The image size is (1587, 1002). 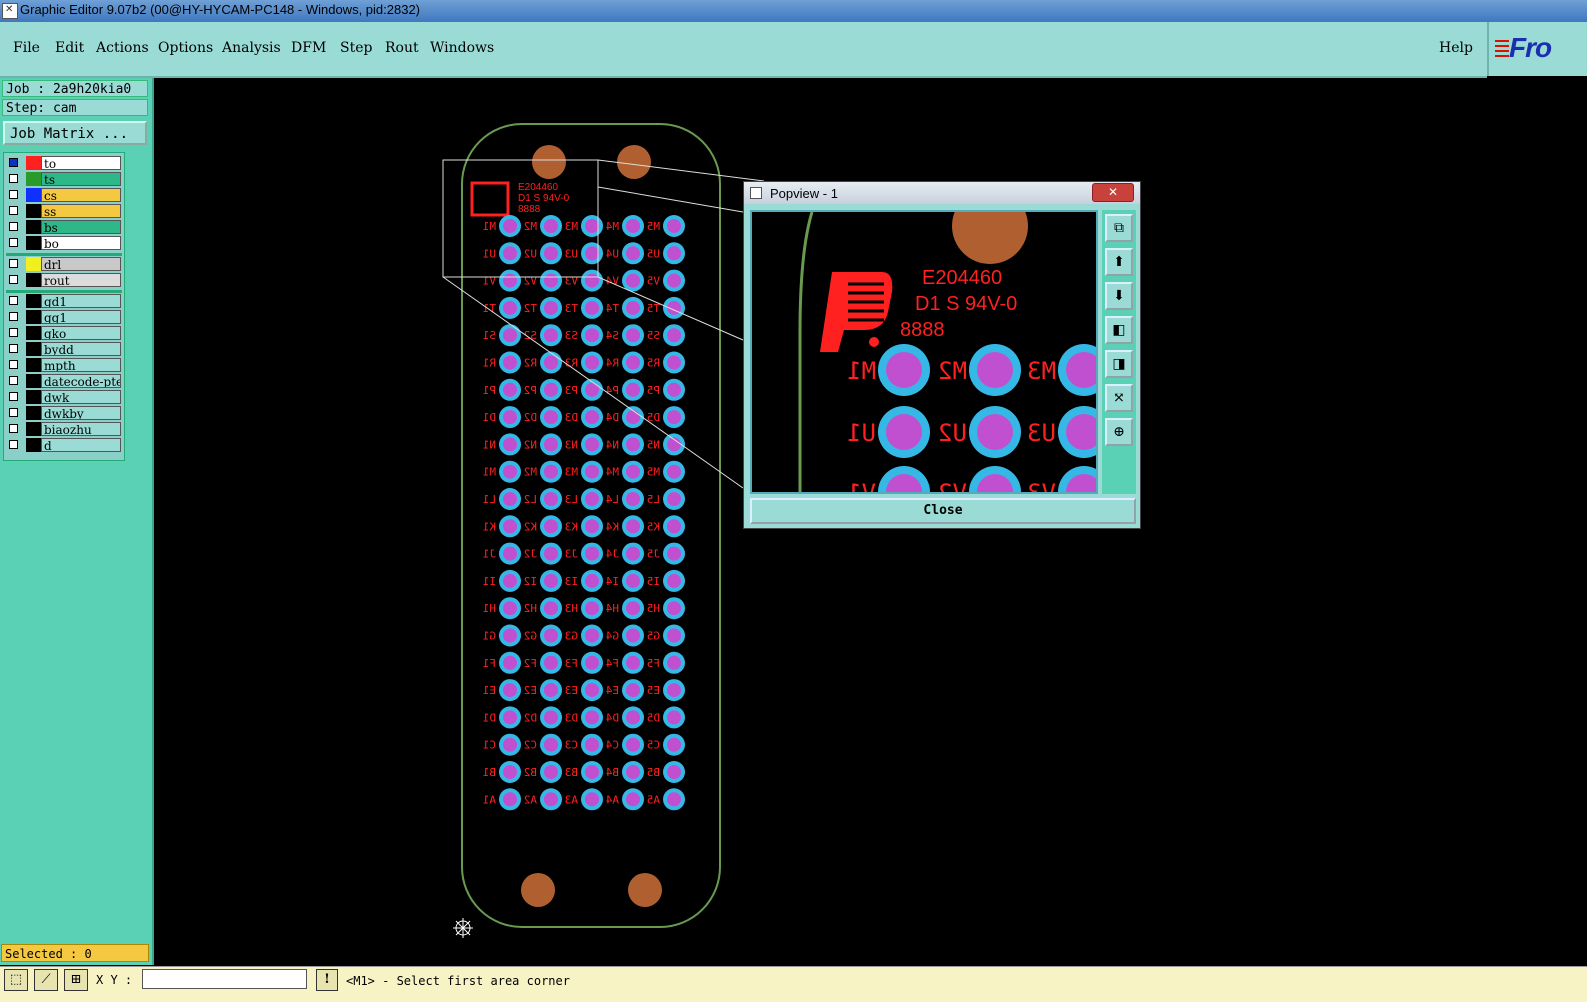 I want to click on layer-row-bs: bs, so click(x=64, y=227).